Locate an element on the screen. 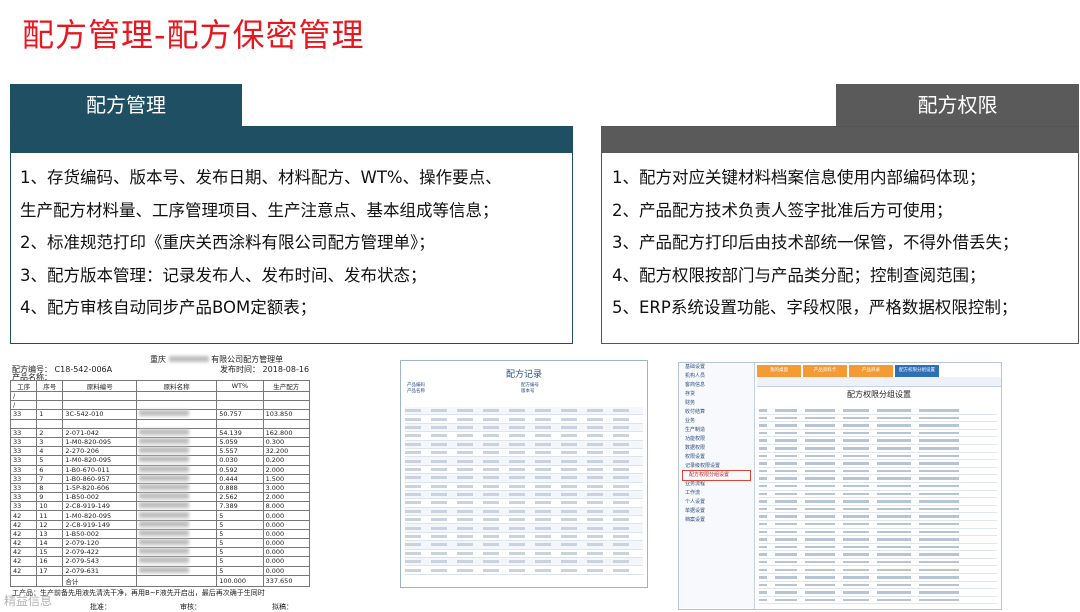 The width and height of the screenshot is (1080, 612). erp-nav-item: 档案设置 is located at coordinates (716, 520).